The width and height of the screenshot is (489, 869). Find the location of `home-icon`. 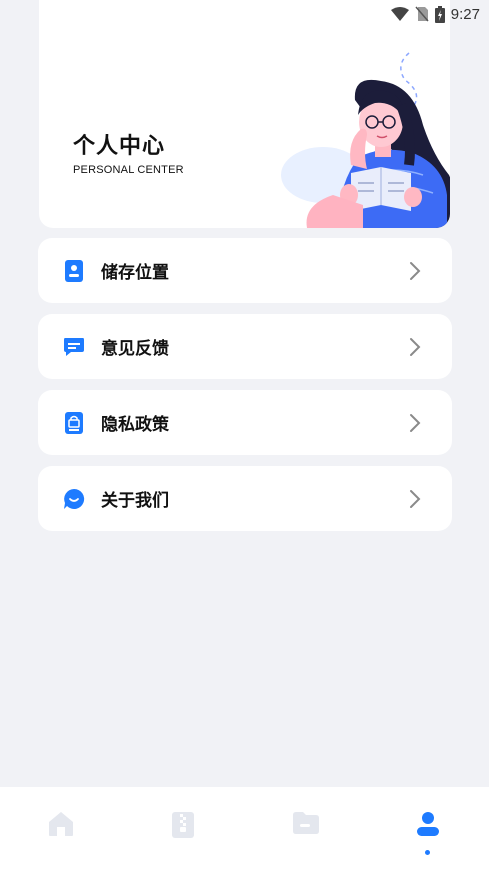

home-icon is located at coordinates (61, 826).